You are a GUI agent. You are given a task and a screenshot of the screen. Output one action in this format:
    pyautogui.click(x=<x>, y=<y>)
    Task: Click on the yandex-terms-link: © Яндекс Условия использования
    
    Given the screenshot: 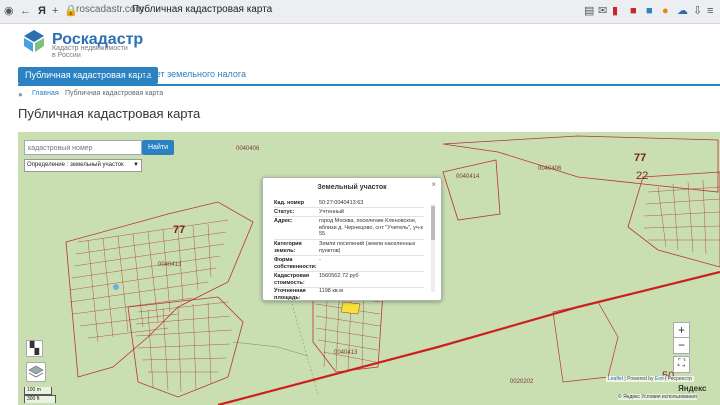 What is the action you would take?
    pyautogui.click(x=657, y=397)
    